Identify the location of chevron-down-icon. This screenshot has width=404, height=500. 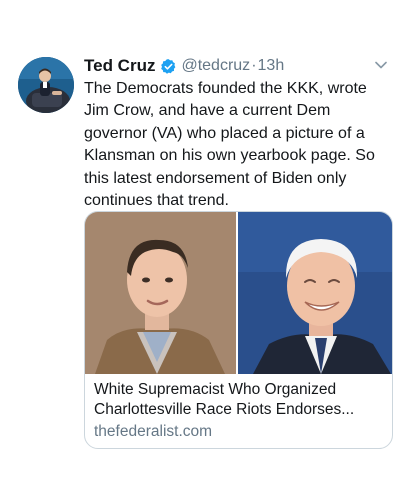
(381, 65).